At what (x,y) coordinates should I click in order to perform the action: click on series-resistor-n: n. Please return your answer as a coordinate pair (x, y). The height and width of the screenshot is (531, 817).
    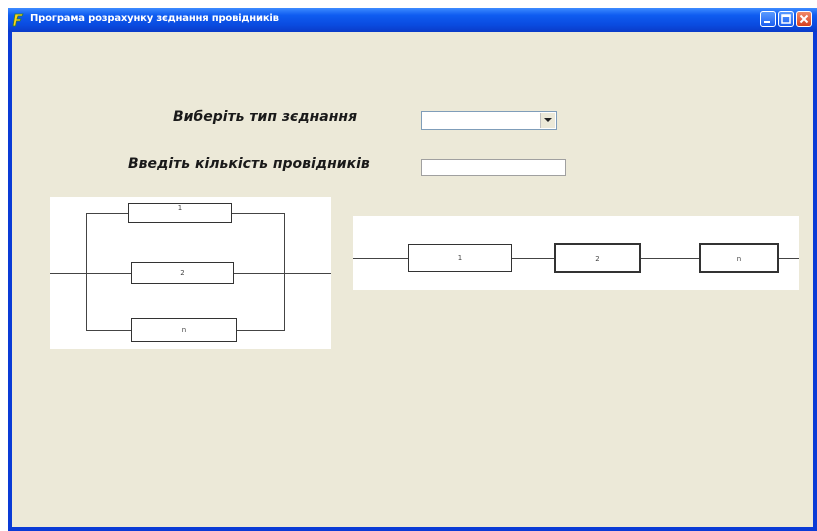
    Looking at the image, I should click on (739, 258).